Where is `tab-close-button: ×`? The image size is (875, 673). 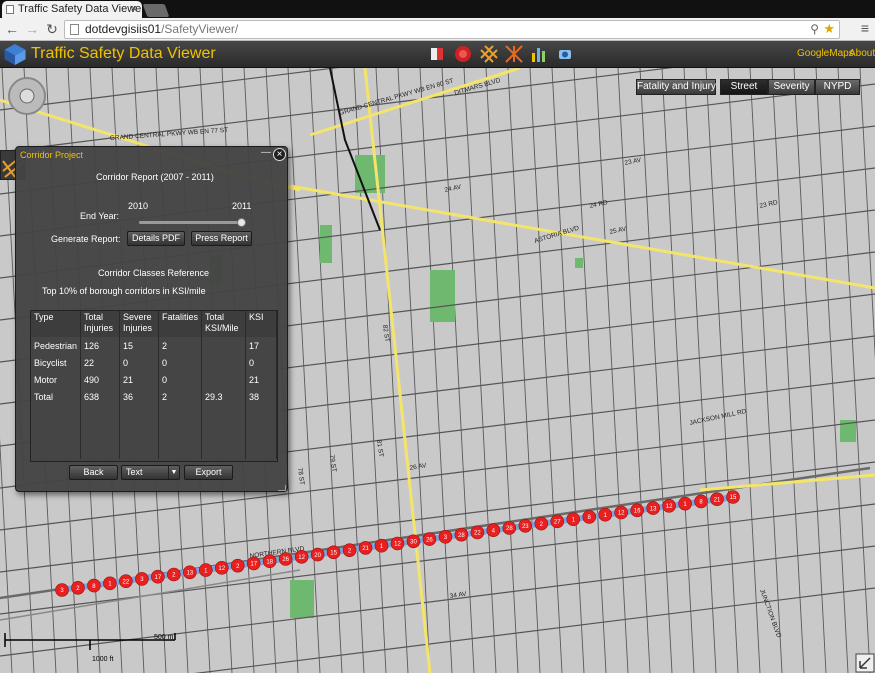 tab-close-button: × is located at coordinates (134, 9).